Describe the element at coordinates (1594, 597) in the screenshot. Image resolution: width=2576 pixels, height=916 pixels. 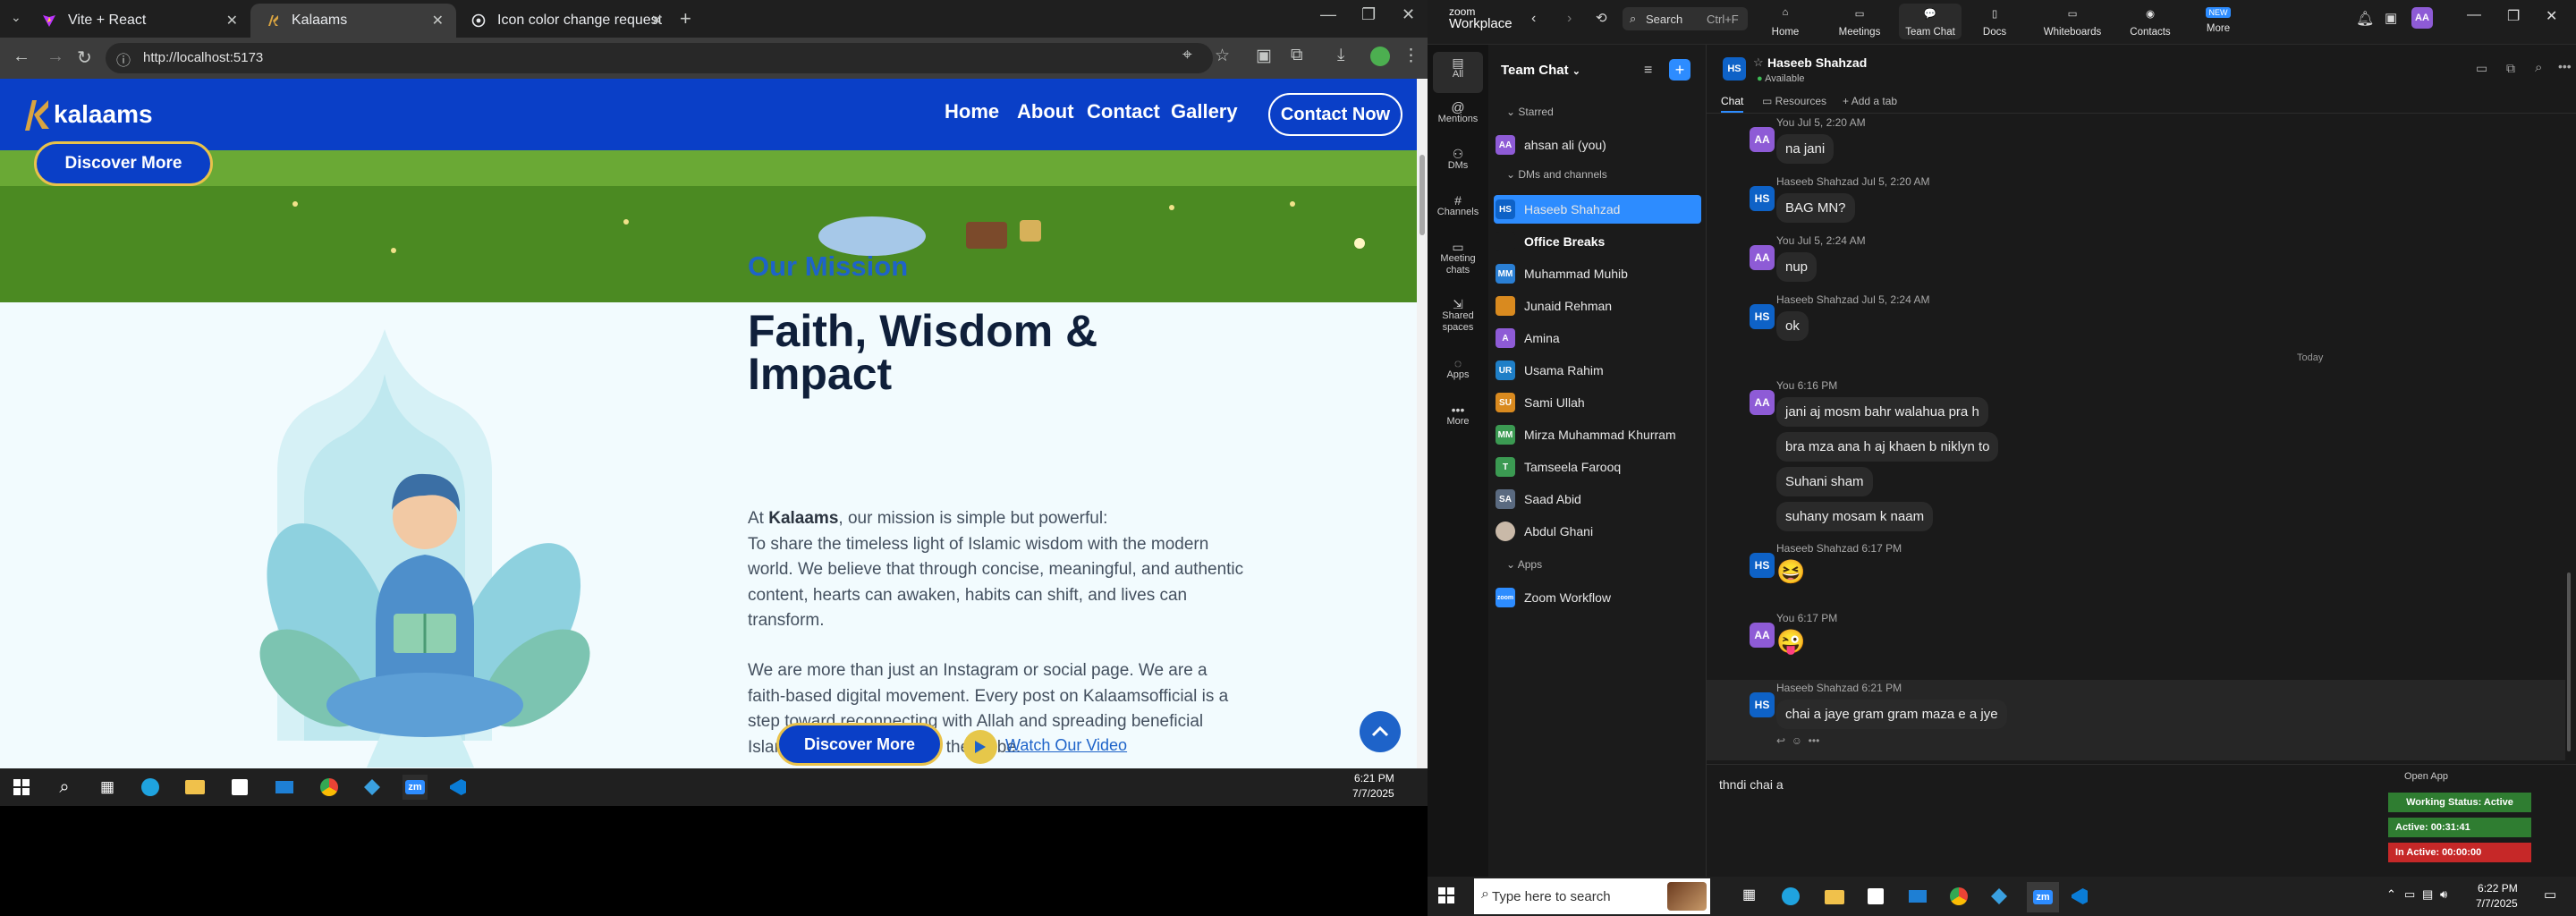
I see `chat-zoom-workflow: zoom Zoom Workflow` at that location.